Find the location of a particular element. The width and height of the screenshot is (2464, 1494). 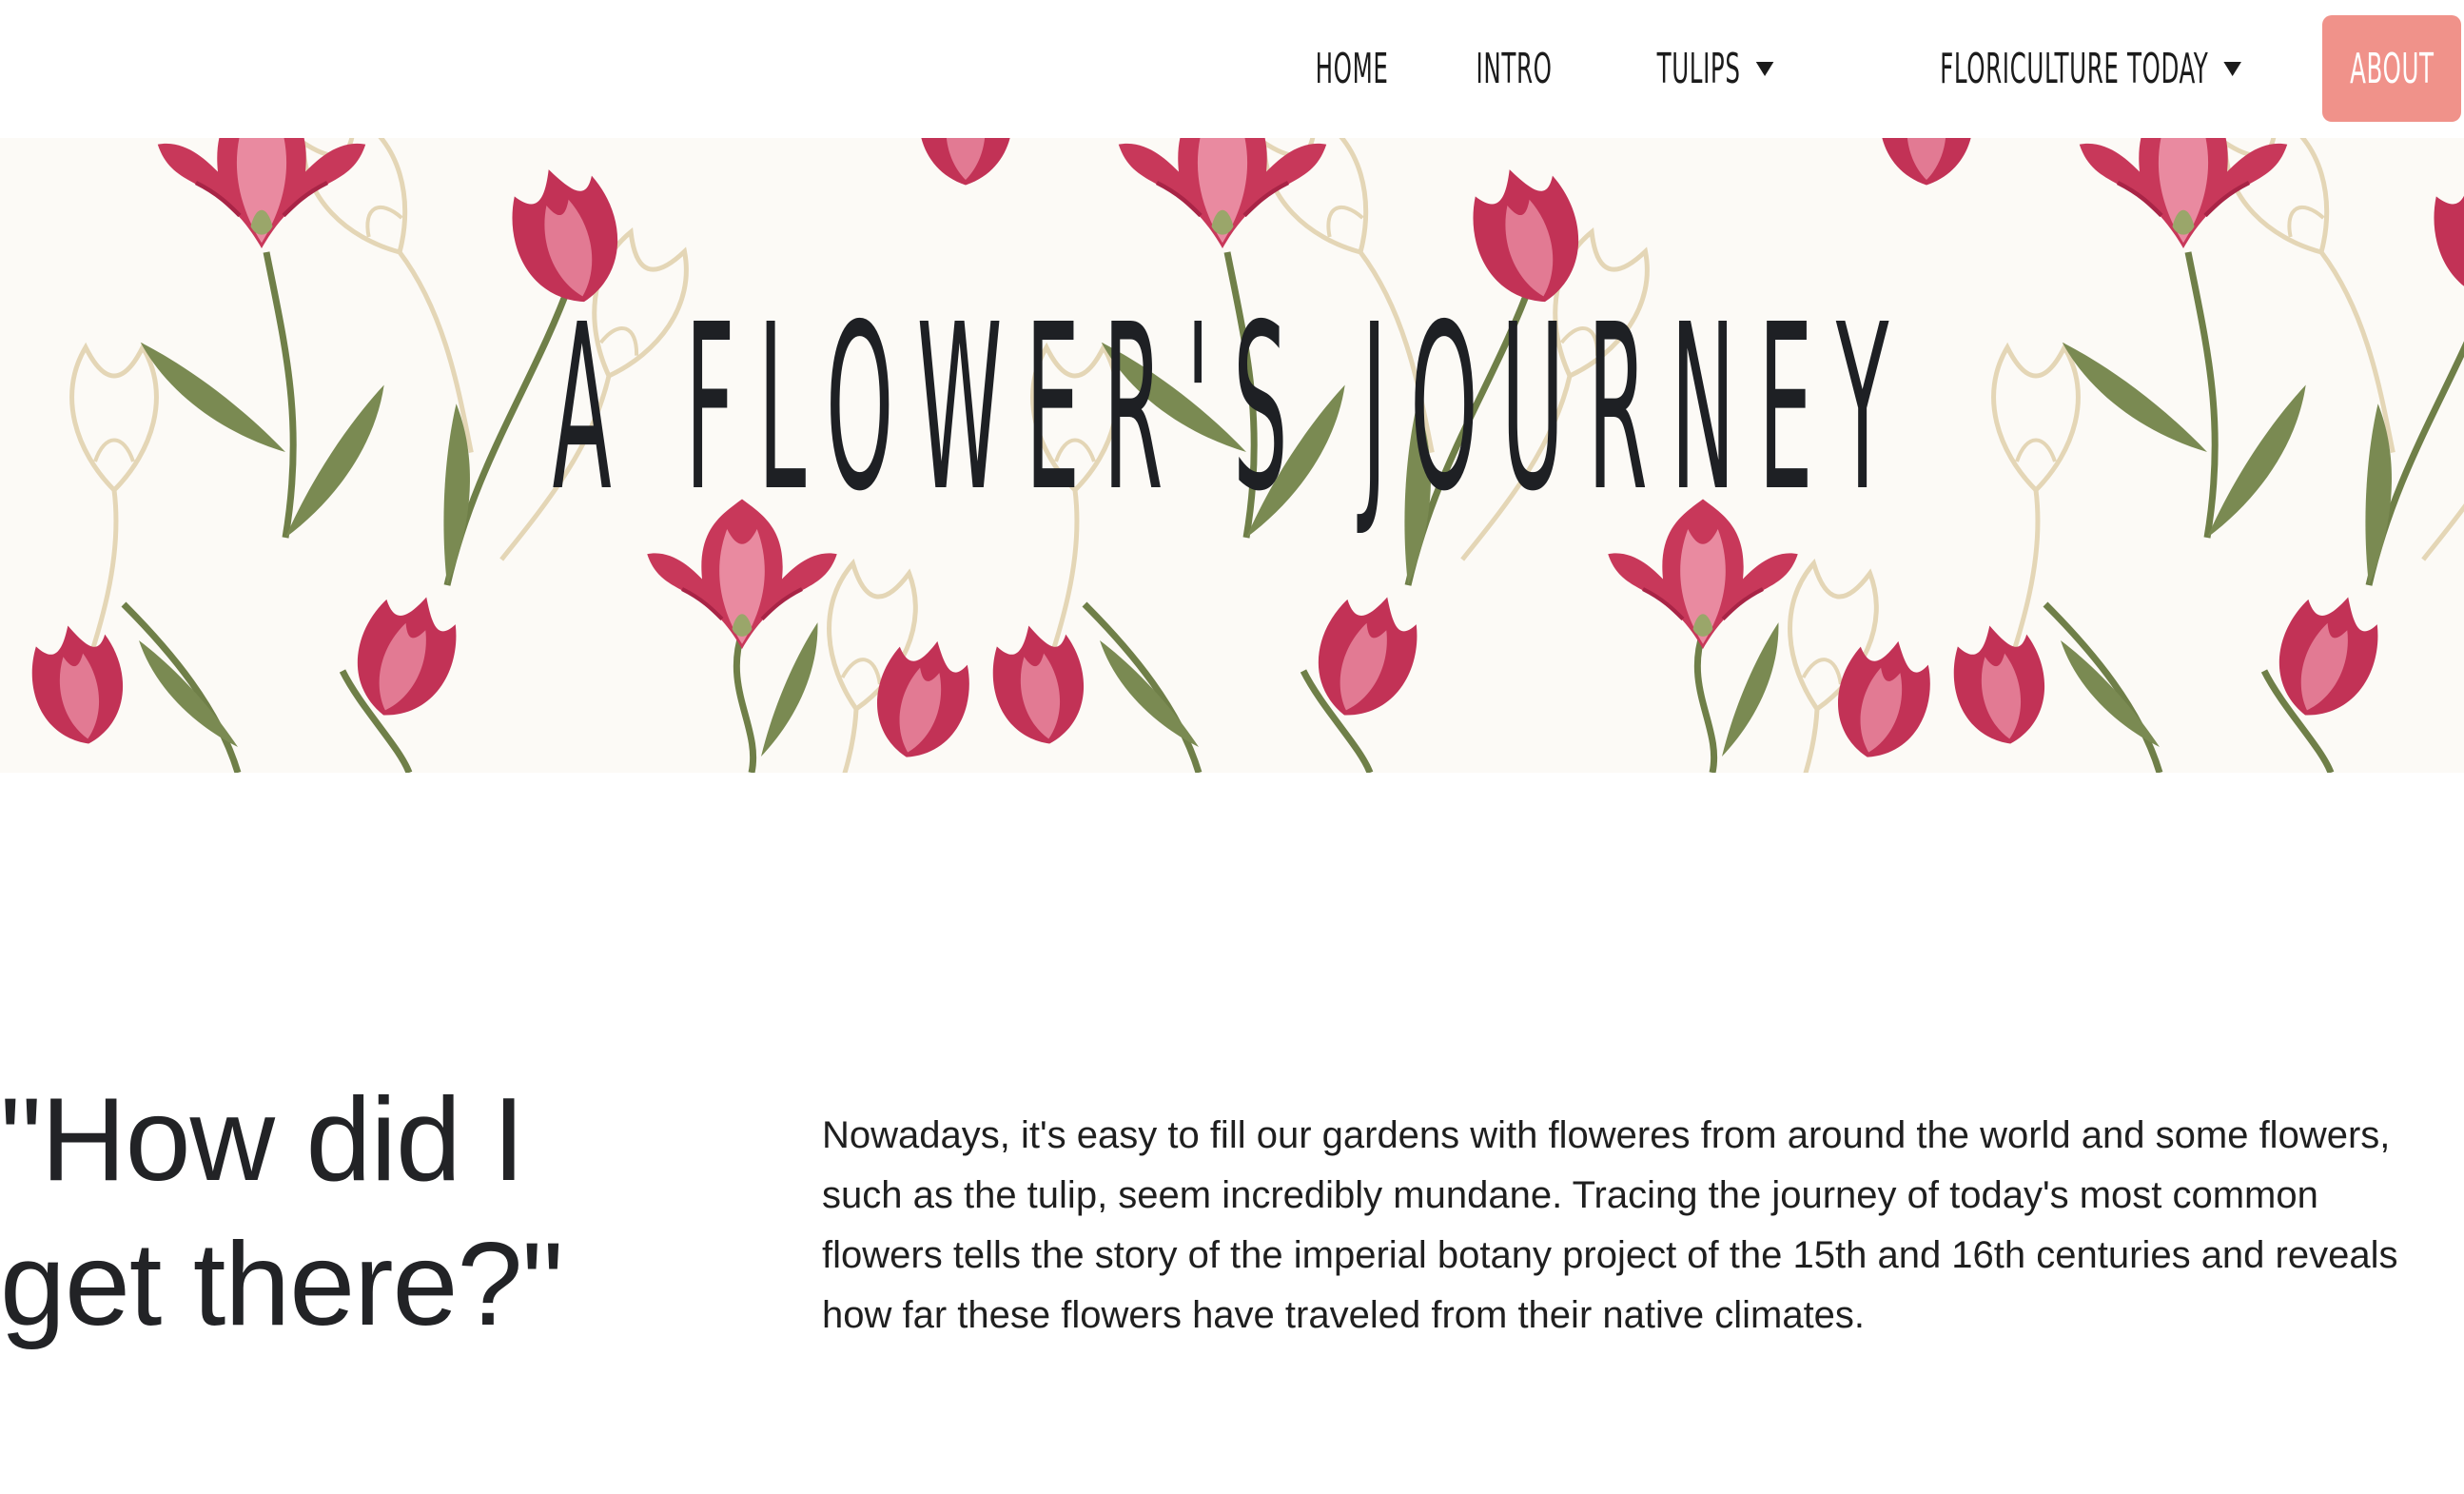

nav-link-label: Floriculture Today is located at coordinates (2074, 68).